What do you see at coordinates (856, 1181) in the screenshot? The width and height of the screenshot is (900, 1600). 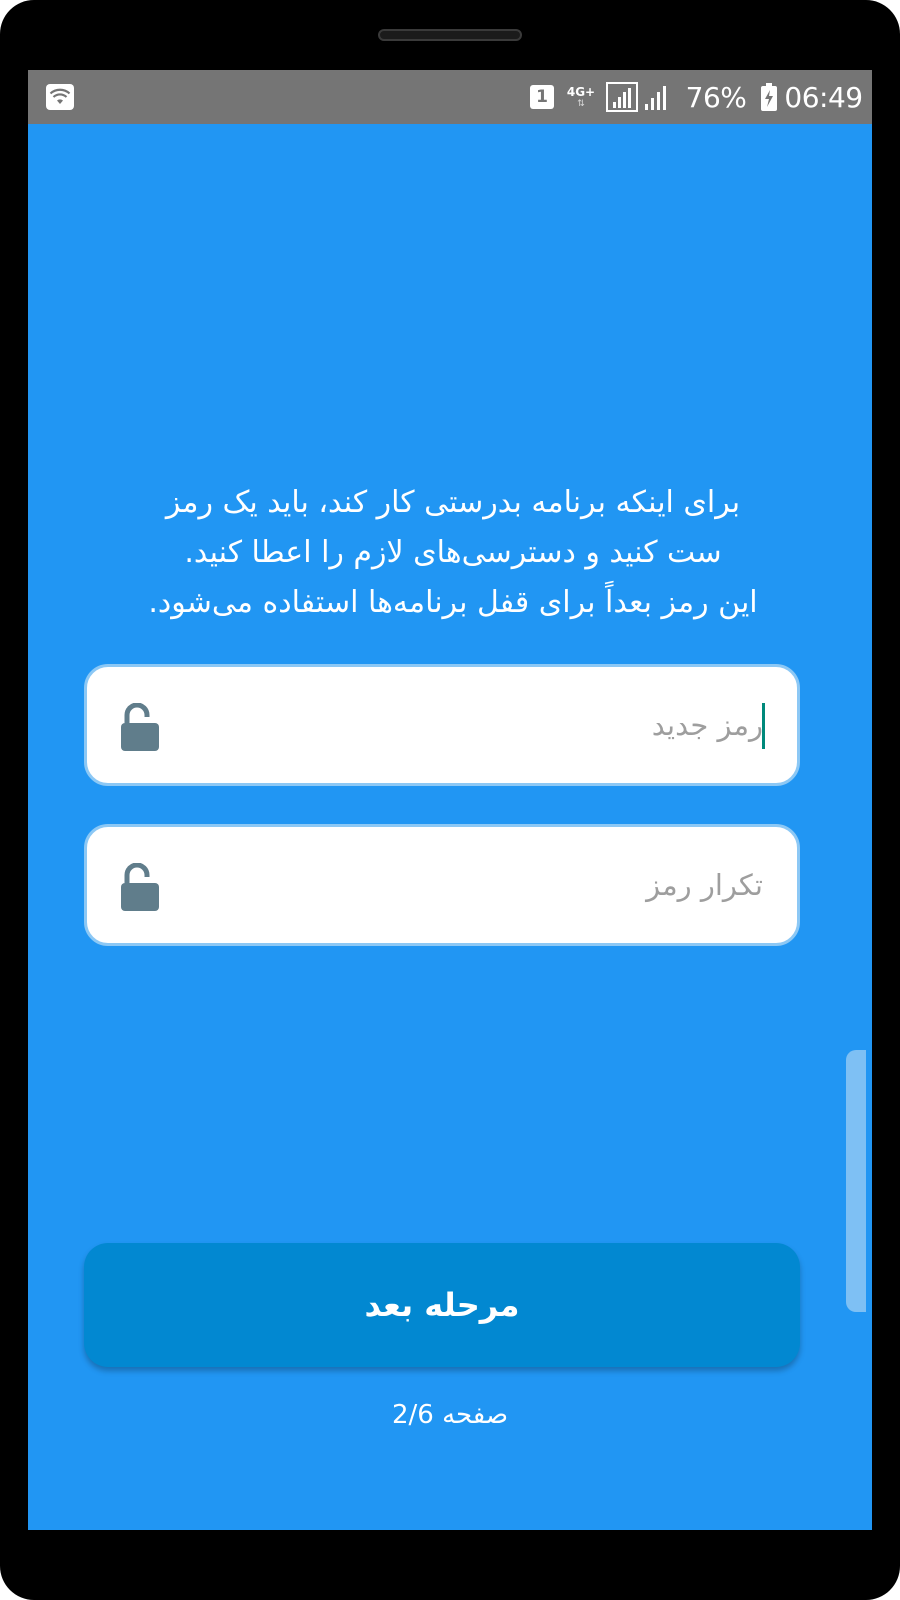 I see `side-scroll-handle` at bounding box center [856, 1181].